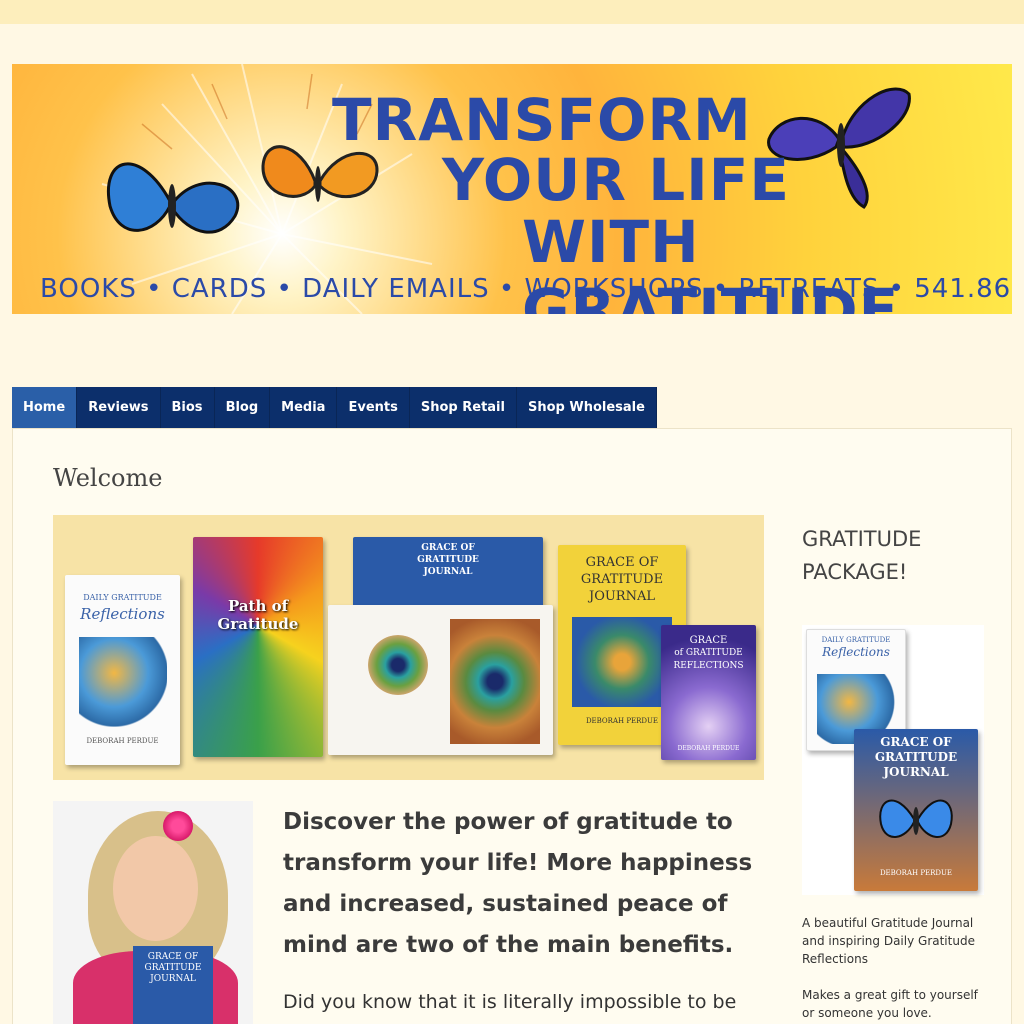 This screenshot has width=1024, height=1024. I want to click on nav-item-bios: Bios, so click(188, 407).